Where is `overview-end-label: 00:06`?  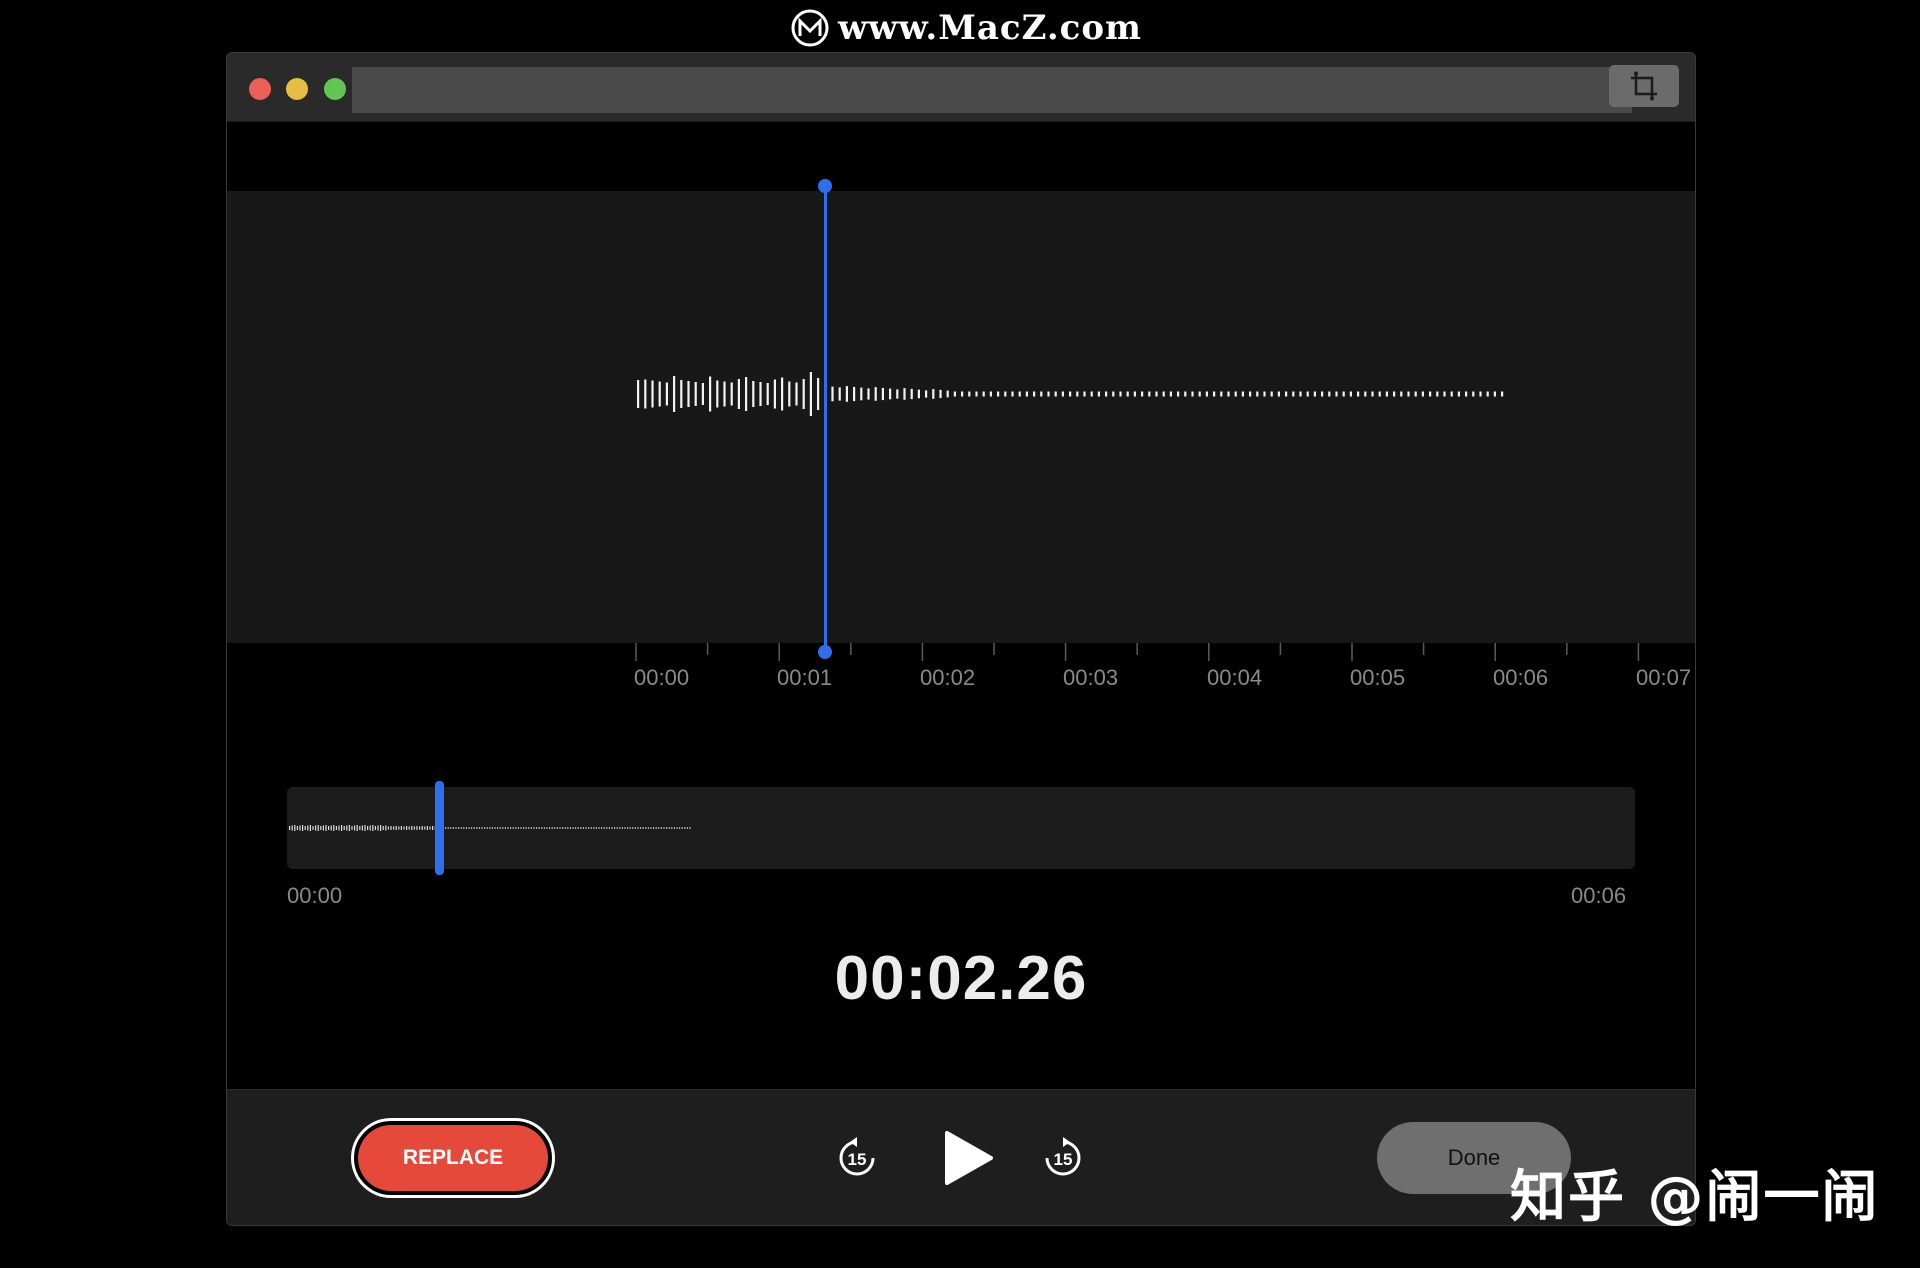 overview-end-label: 00:06 is located at coordinates (1599, 895).